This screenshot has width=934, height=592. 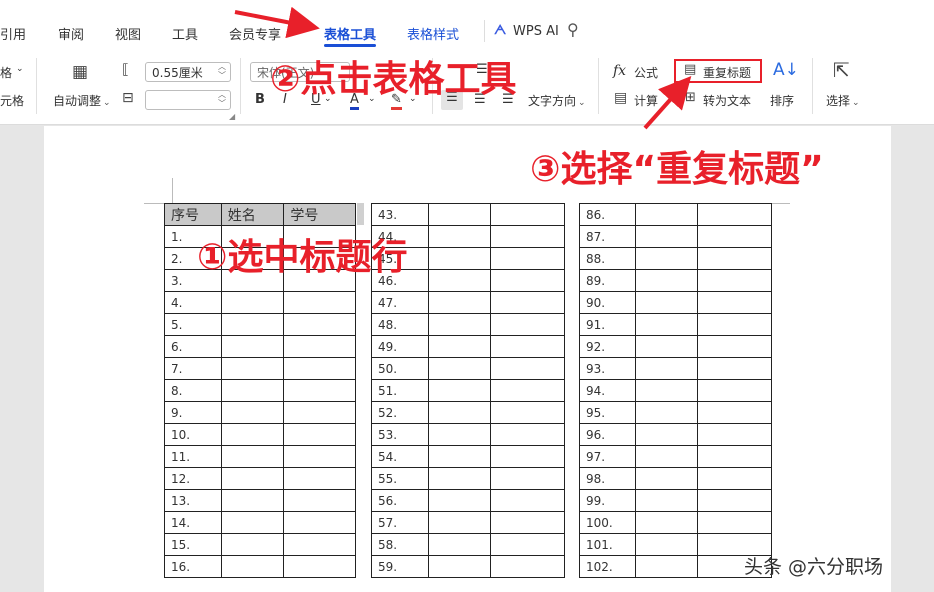 What do you see at coordinates (646, 72) in the screenshot?
I see `formula-button: 公式` at bounding box center [646, 72].